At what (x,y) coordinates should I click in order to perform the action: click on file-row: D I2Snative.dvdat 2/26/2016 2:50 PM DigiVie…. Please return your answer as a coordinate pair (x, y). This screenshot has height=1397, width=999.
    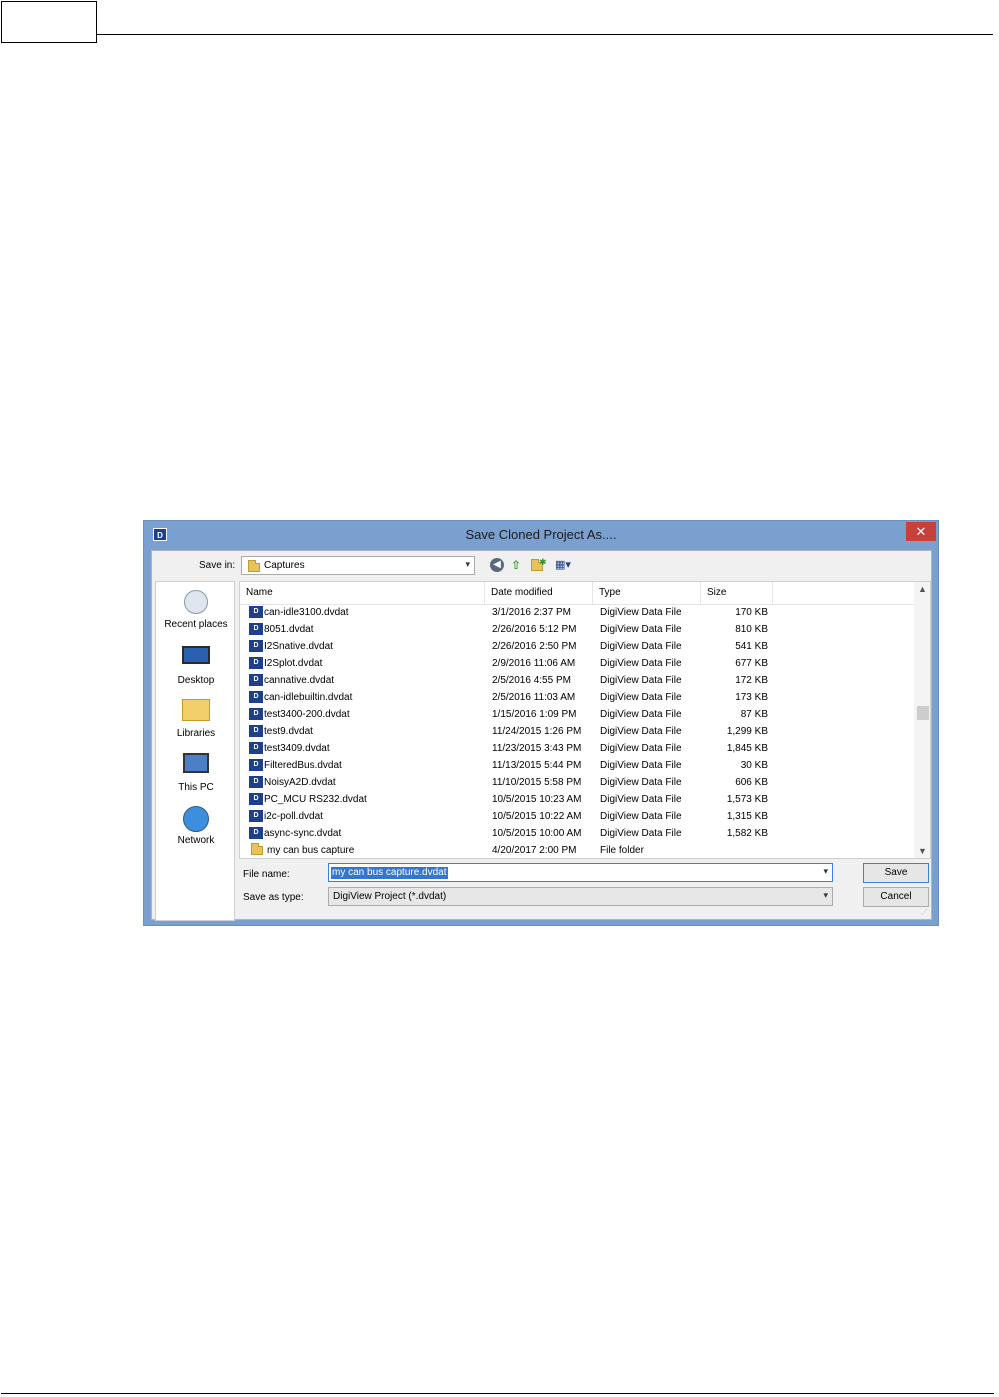
    Looking at the image, I should click on (577, 646).